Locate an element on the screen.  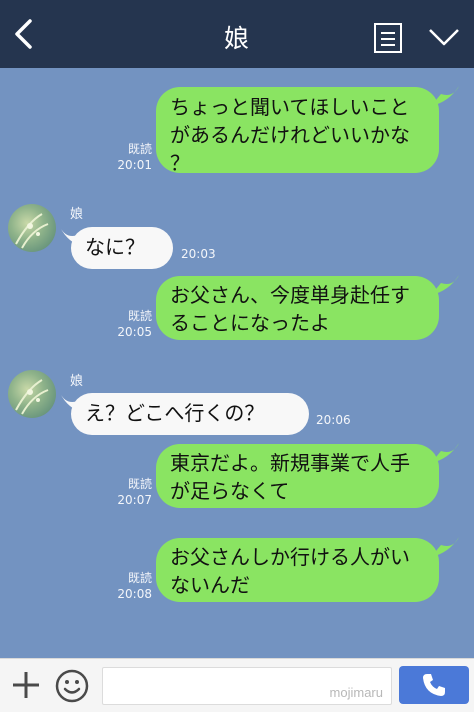
message-bubble: なに？ is located at coordinates (122, 248).